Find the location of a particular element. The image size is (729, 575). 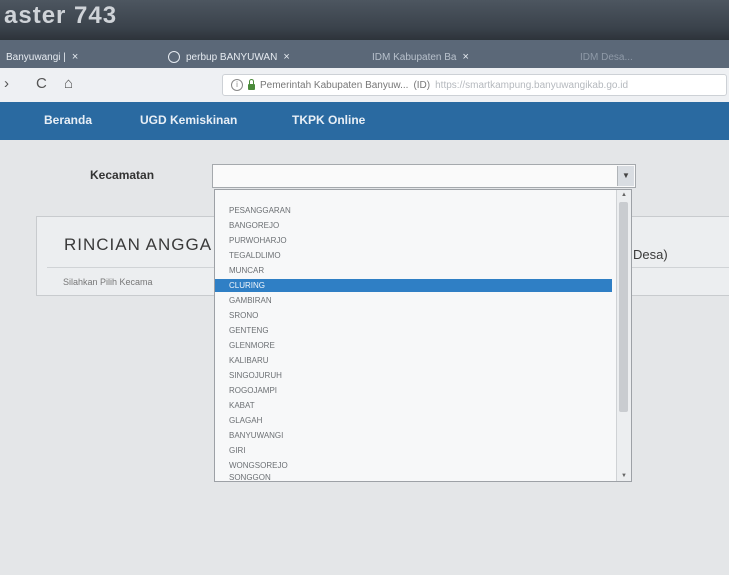

nav-link-ugd-kemiskinan: UGD Kemiskinan is located at coordinates (188, 120).